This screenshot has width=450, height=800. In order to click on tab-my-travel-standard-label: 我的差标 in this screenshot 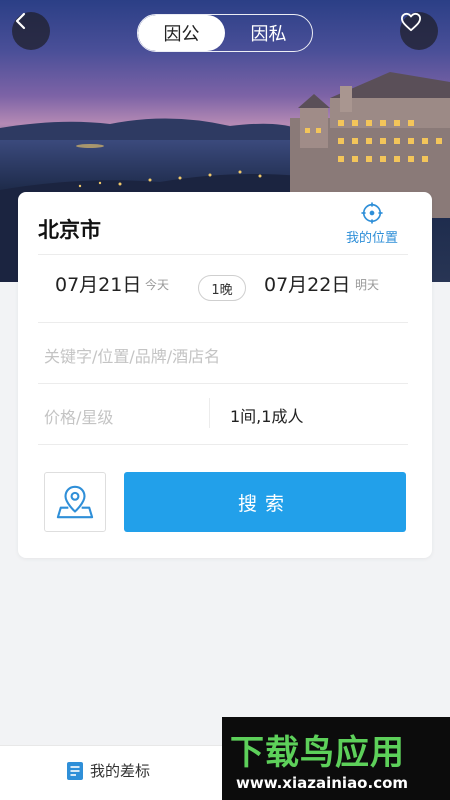, I will do `click(120, 771)`.